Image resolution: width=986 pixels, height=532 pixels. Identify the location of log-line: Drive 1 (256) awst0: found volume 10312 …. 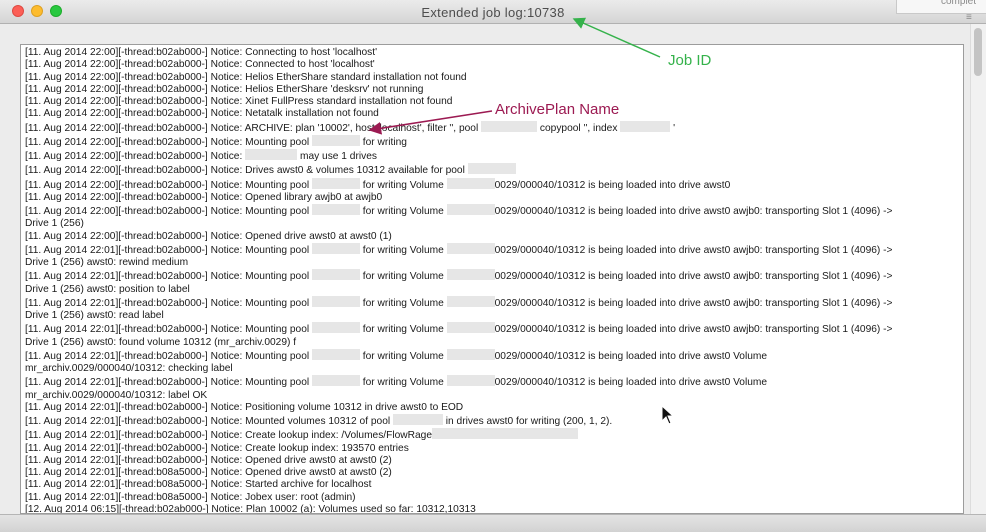
(494, 343).